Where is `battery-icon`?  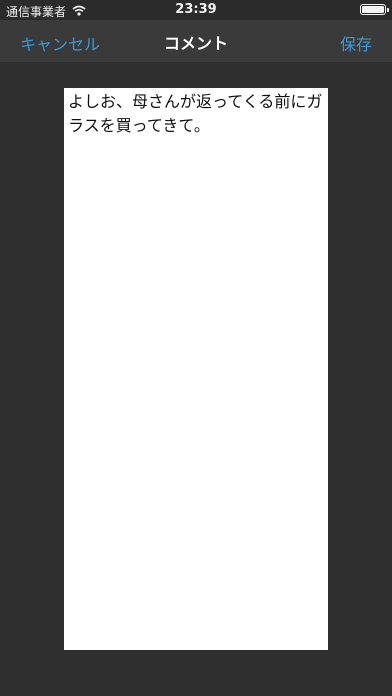 battery-icon is located at coordinates (374, 9).